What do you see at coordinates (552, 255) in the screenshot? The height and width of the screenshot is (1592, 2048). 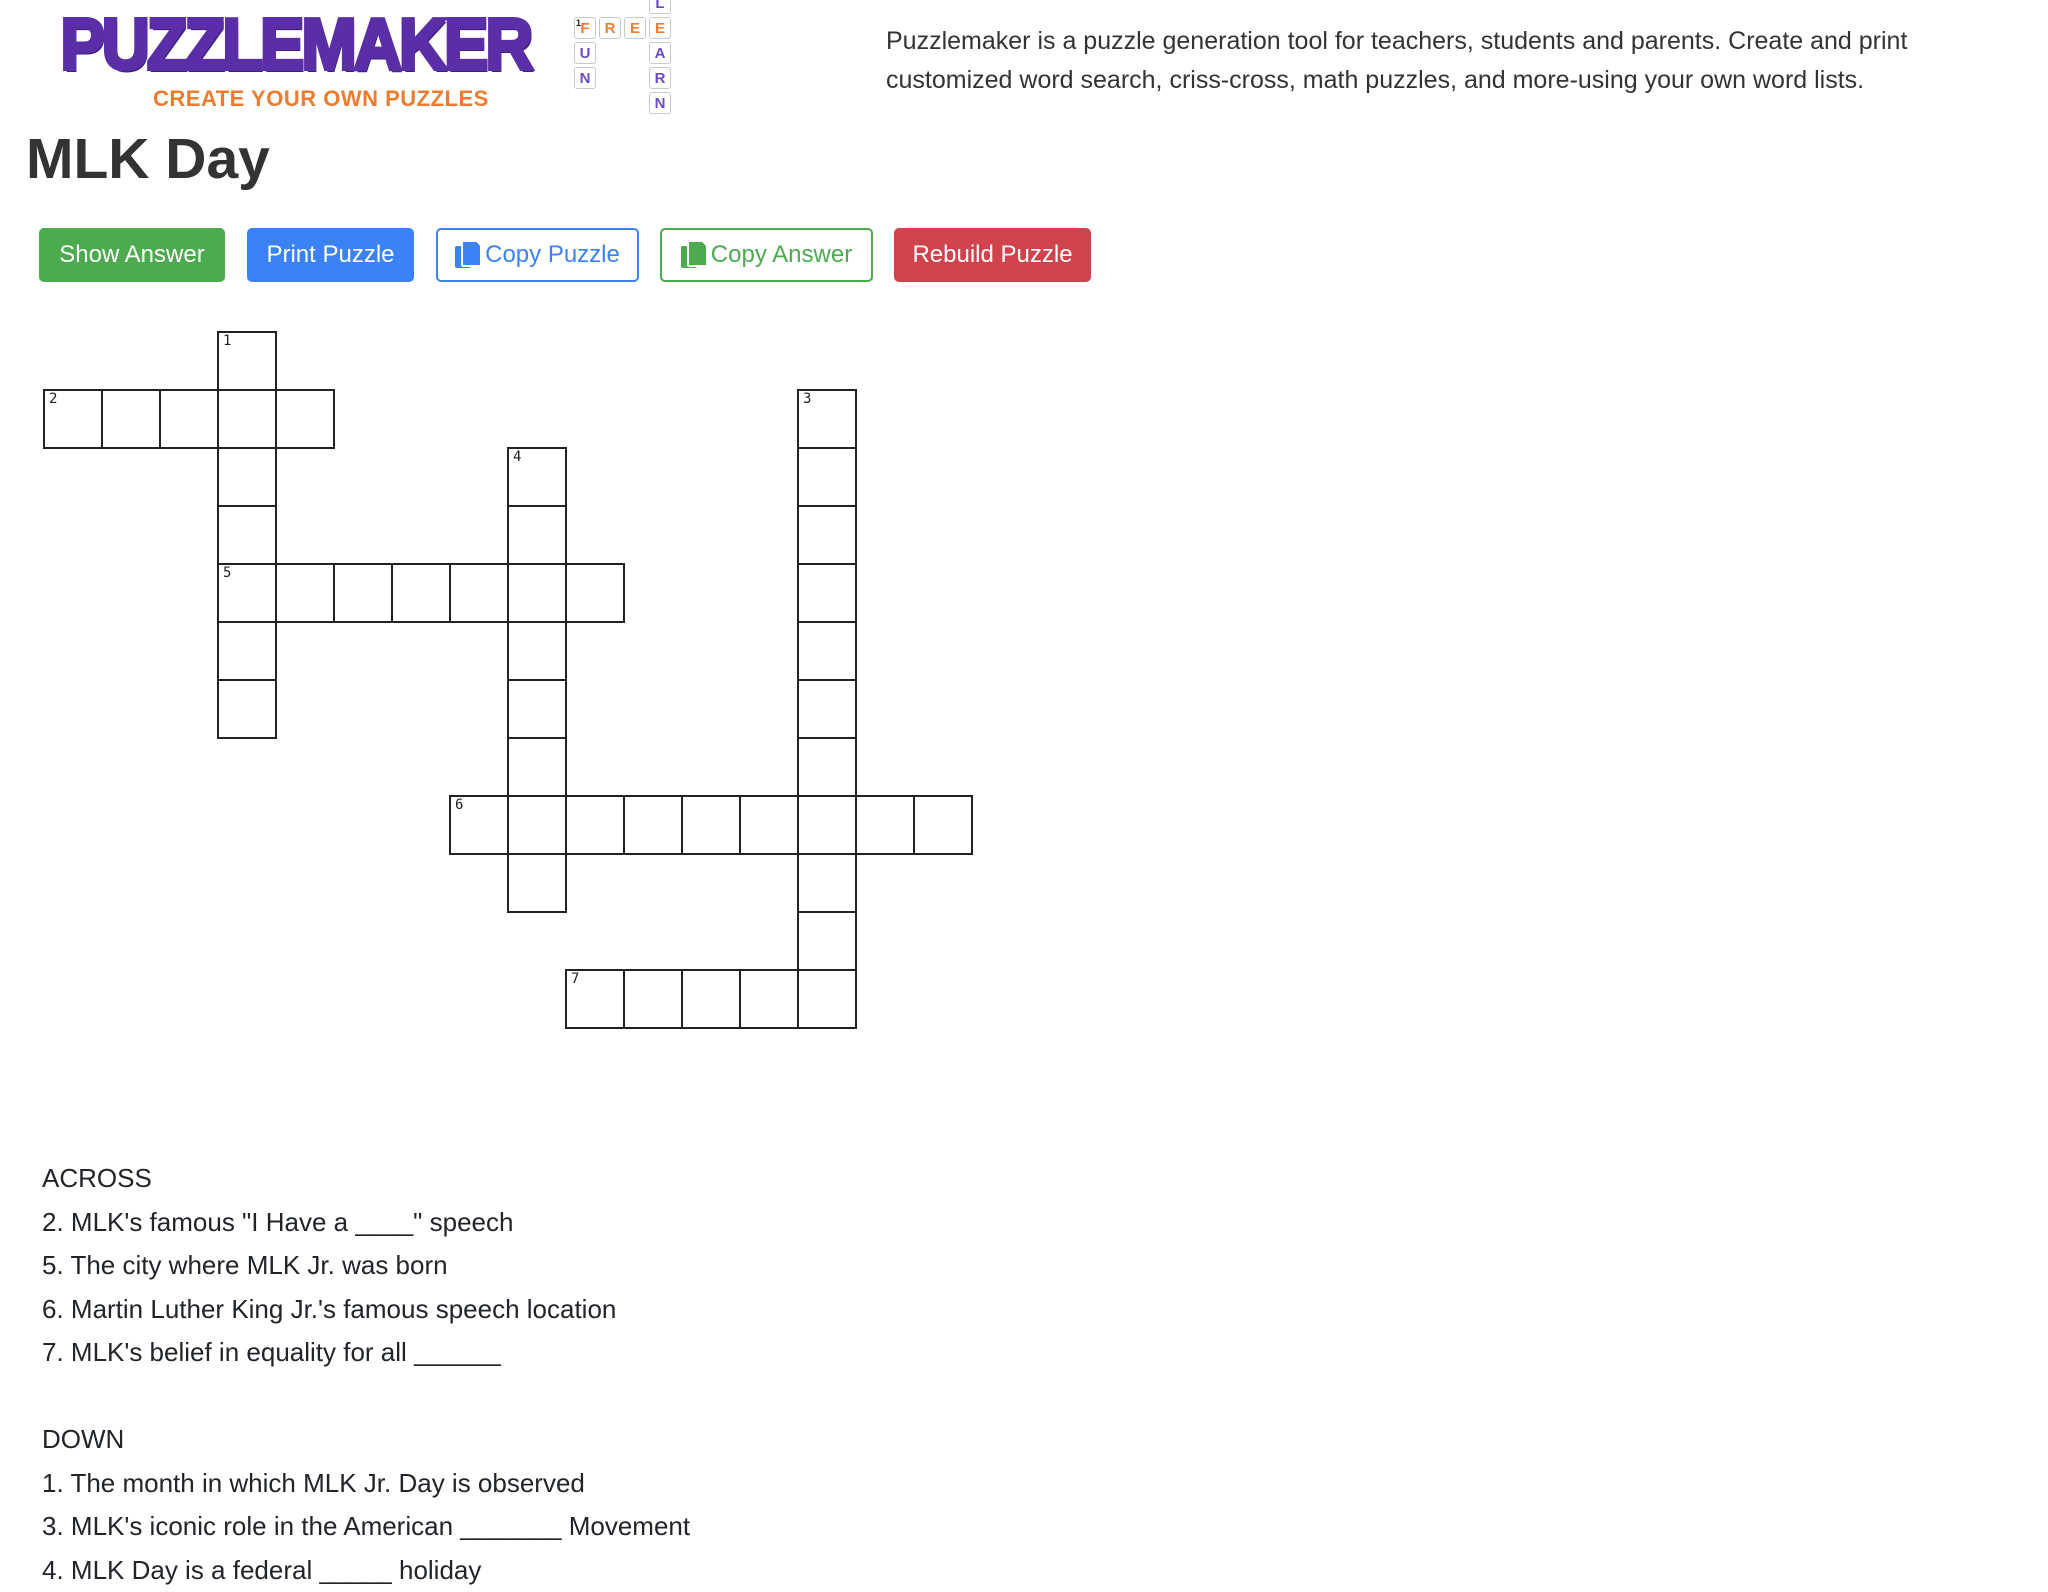 I see `copy-puzzle-label: Copy Puzzle` at bounding box center [552, 255].